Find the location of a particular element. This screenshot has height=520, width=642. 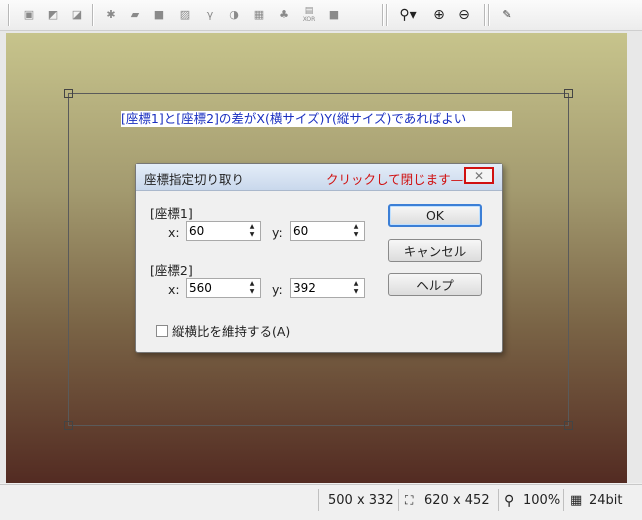

cancel-button-label: キャンセル is located at coordinates (435, 251).